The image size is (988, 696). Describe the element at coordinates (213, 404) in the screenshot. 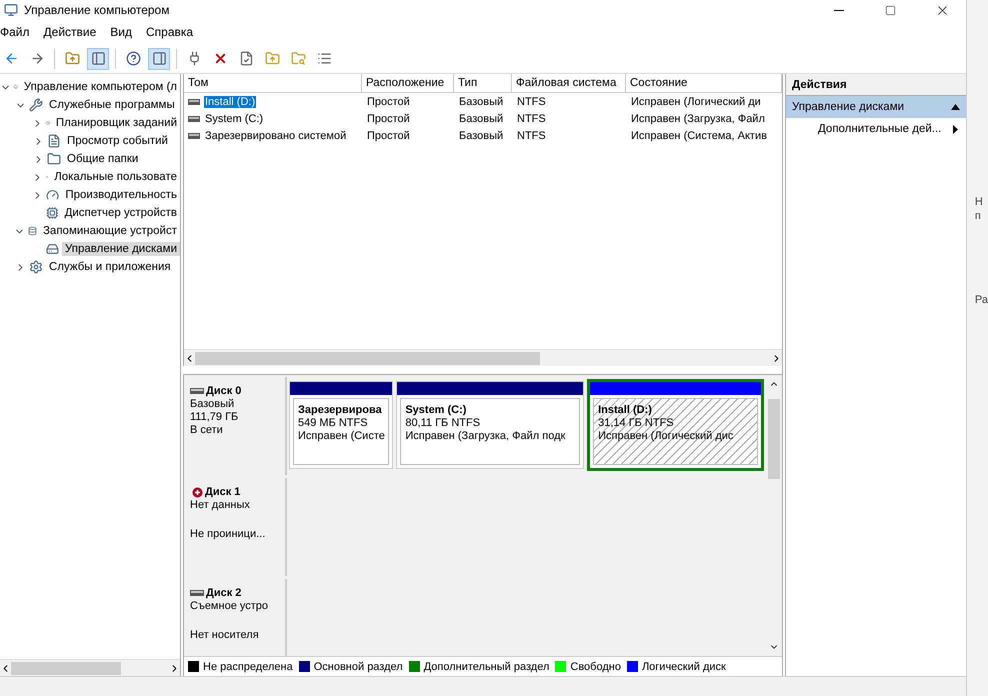

I see `disk-info: Базовый` at that location.